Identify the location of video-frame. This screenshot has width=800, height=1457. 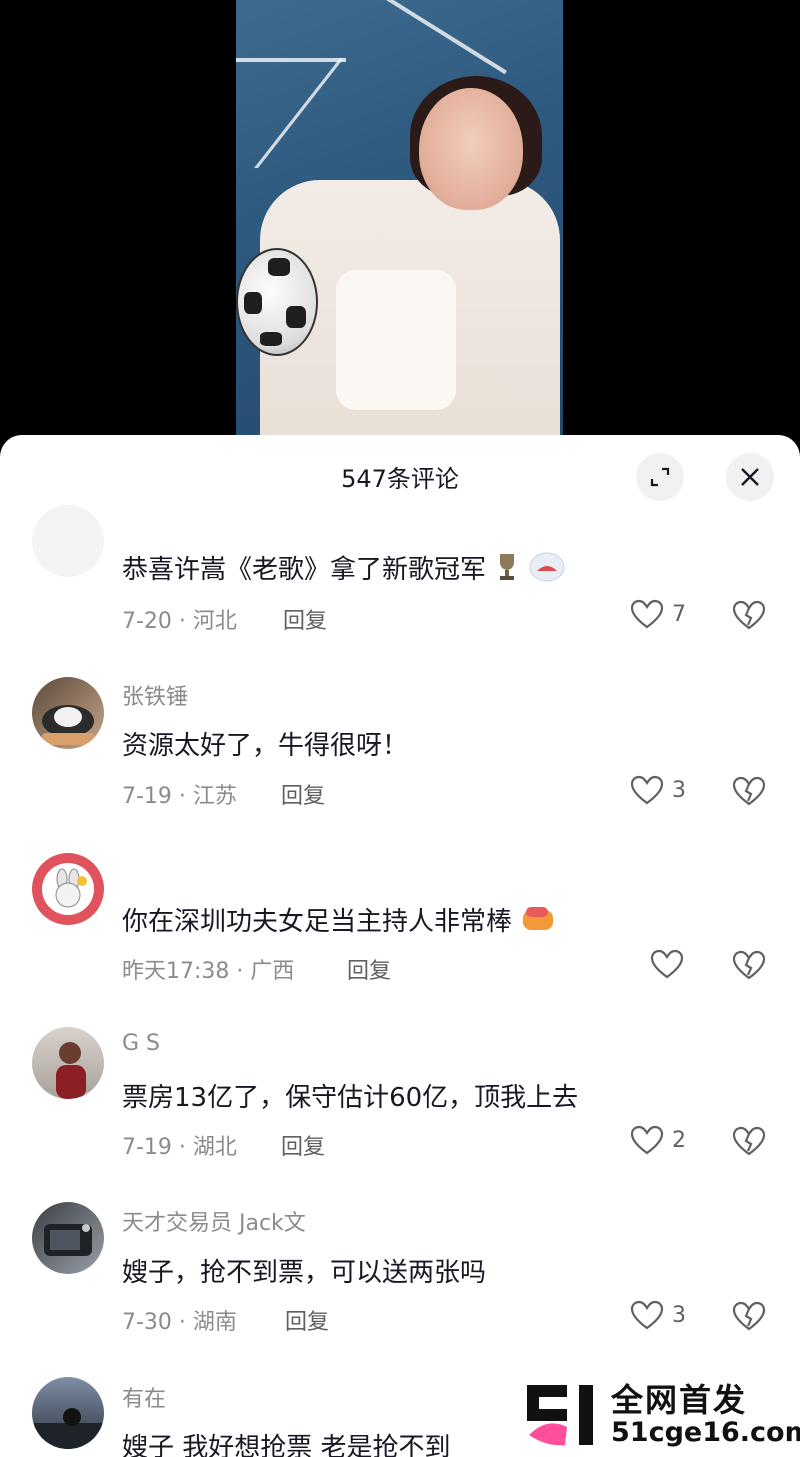
(399, 220).